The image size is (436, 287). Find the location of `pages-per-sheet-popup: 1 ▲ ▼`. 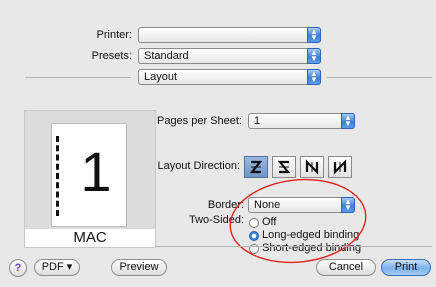

pages-per-sheet-popup: 1 ▲ ▼ is located at coordinates (301, 121).